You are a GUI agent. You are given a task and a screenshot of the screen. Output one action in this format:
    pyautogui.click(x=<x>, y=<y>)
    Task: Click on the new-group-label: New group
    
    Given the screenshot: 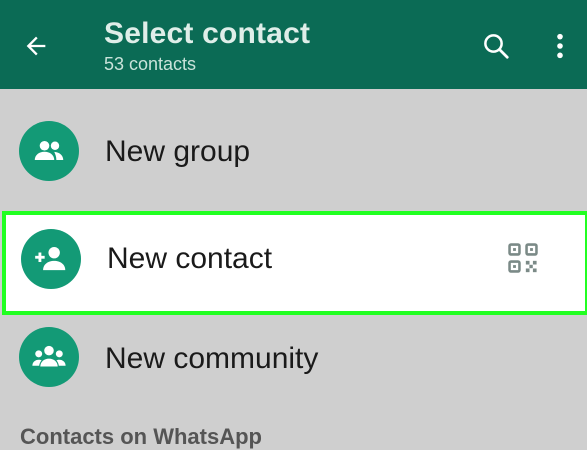 What is the action you would take?
    pyautogui.click(x=178, y=151)
    